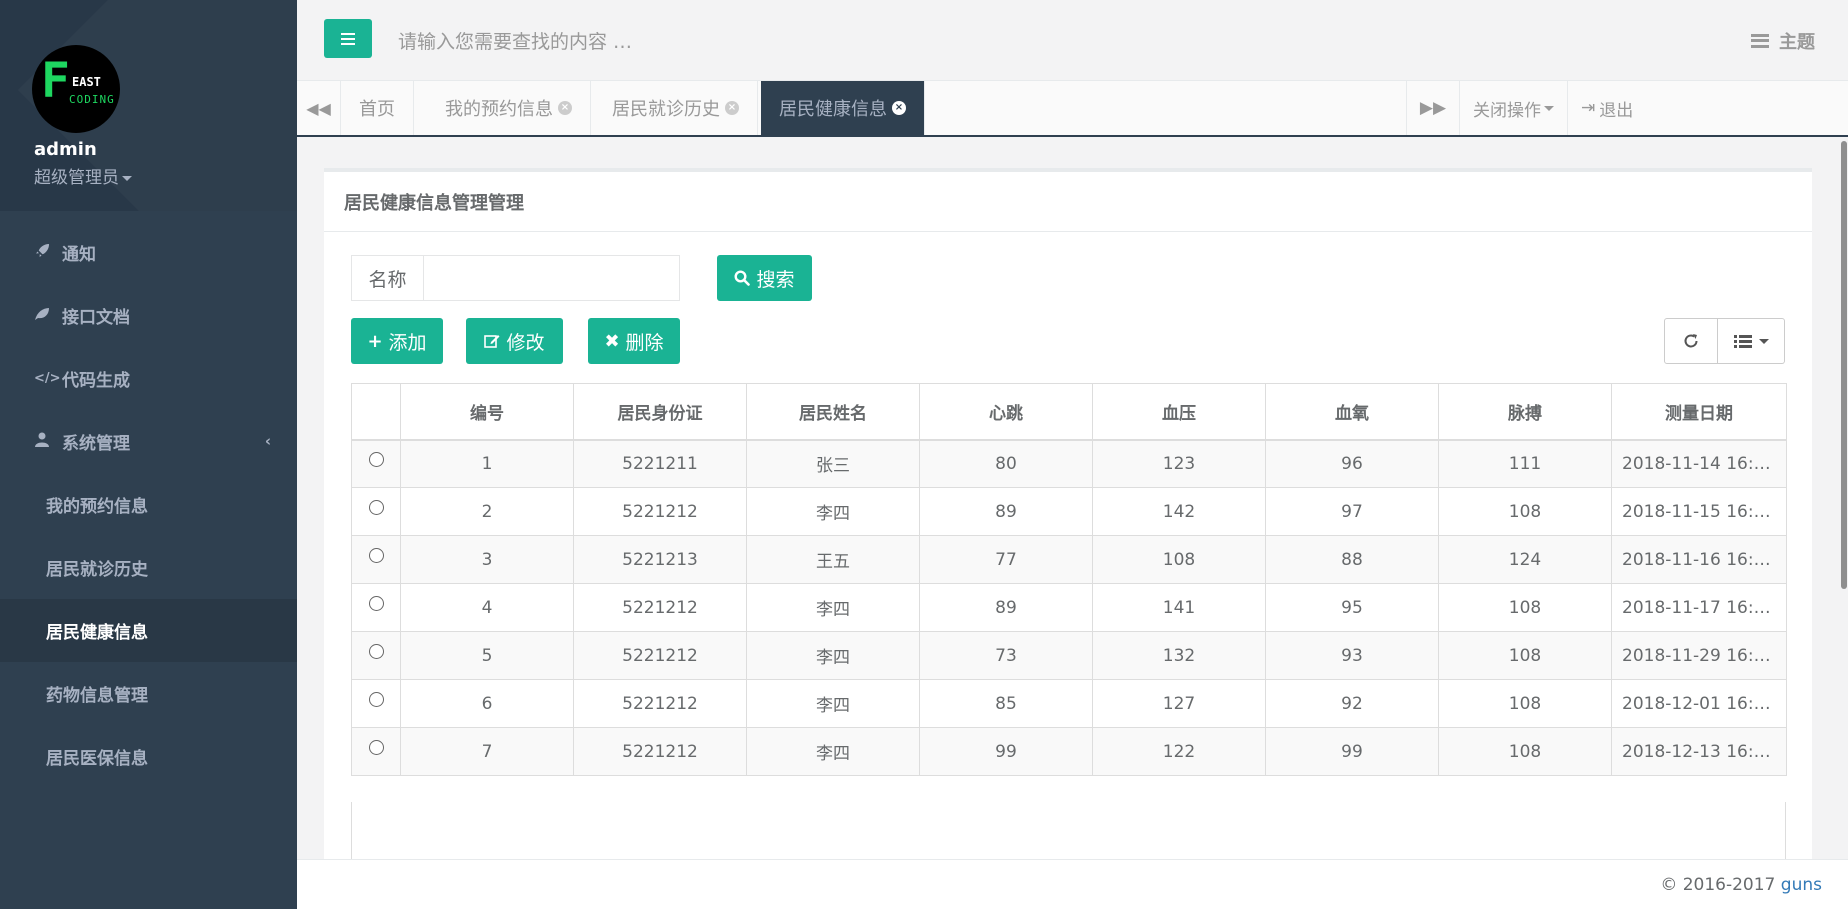  Describe the element at coordinates (1179, 463) in the screenshot. I see `table-cell: 123` at that location.